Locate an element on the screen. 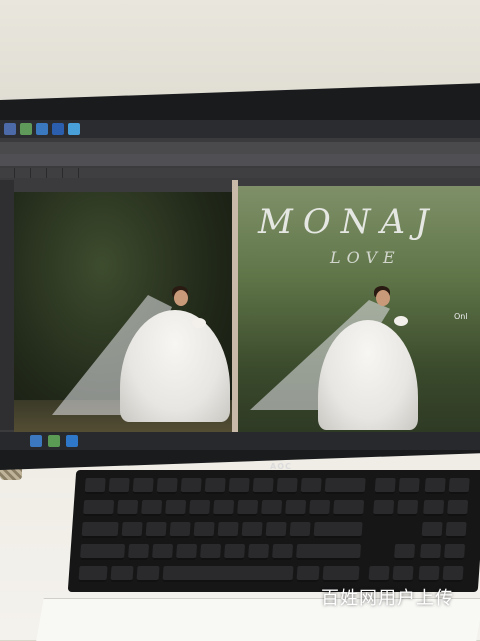  left-bride-head is located at coordinates (181, 298).